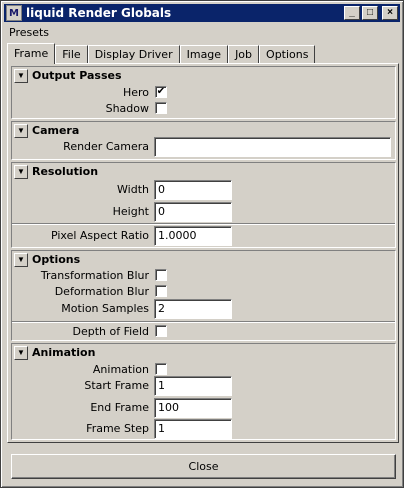  Describe the element at coordinates (94, 275) in the screenshot. I see `transformation-blur-label: Transformation Blur` at that location.